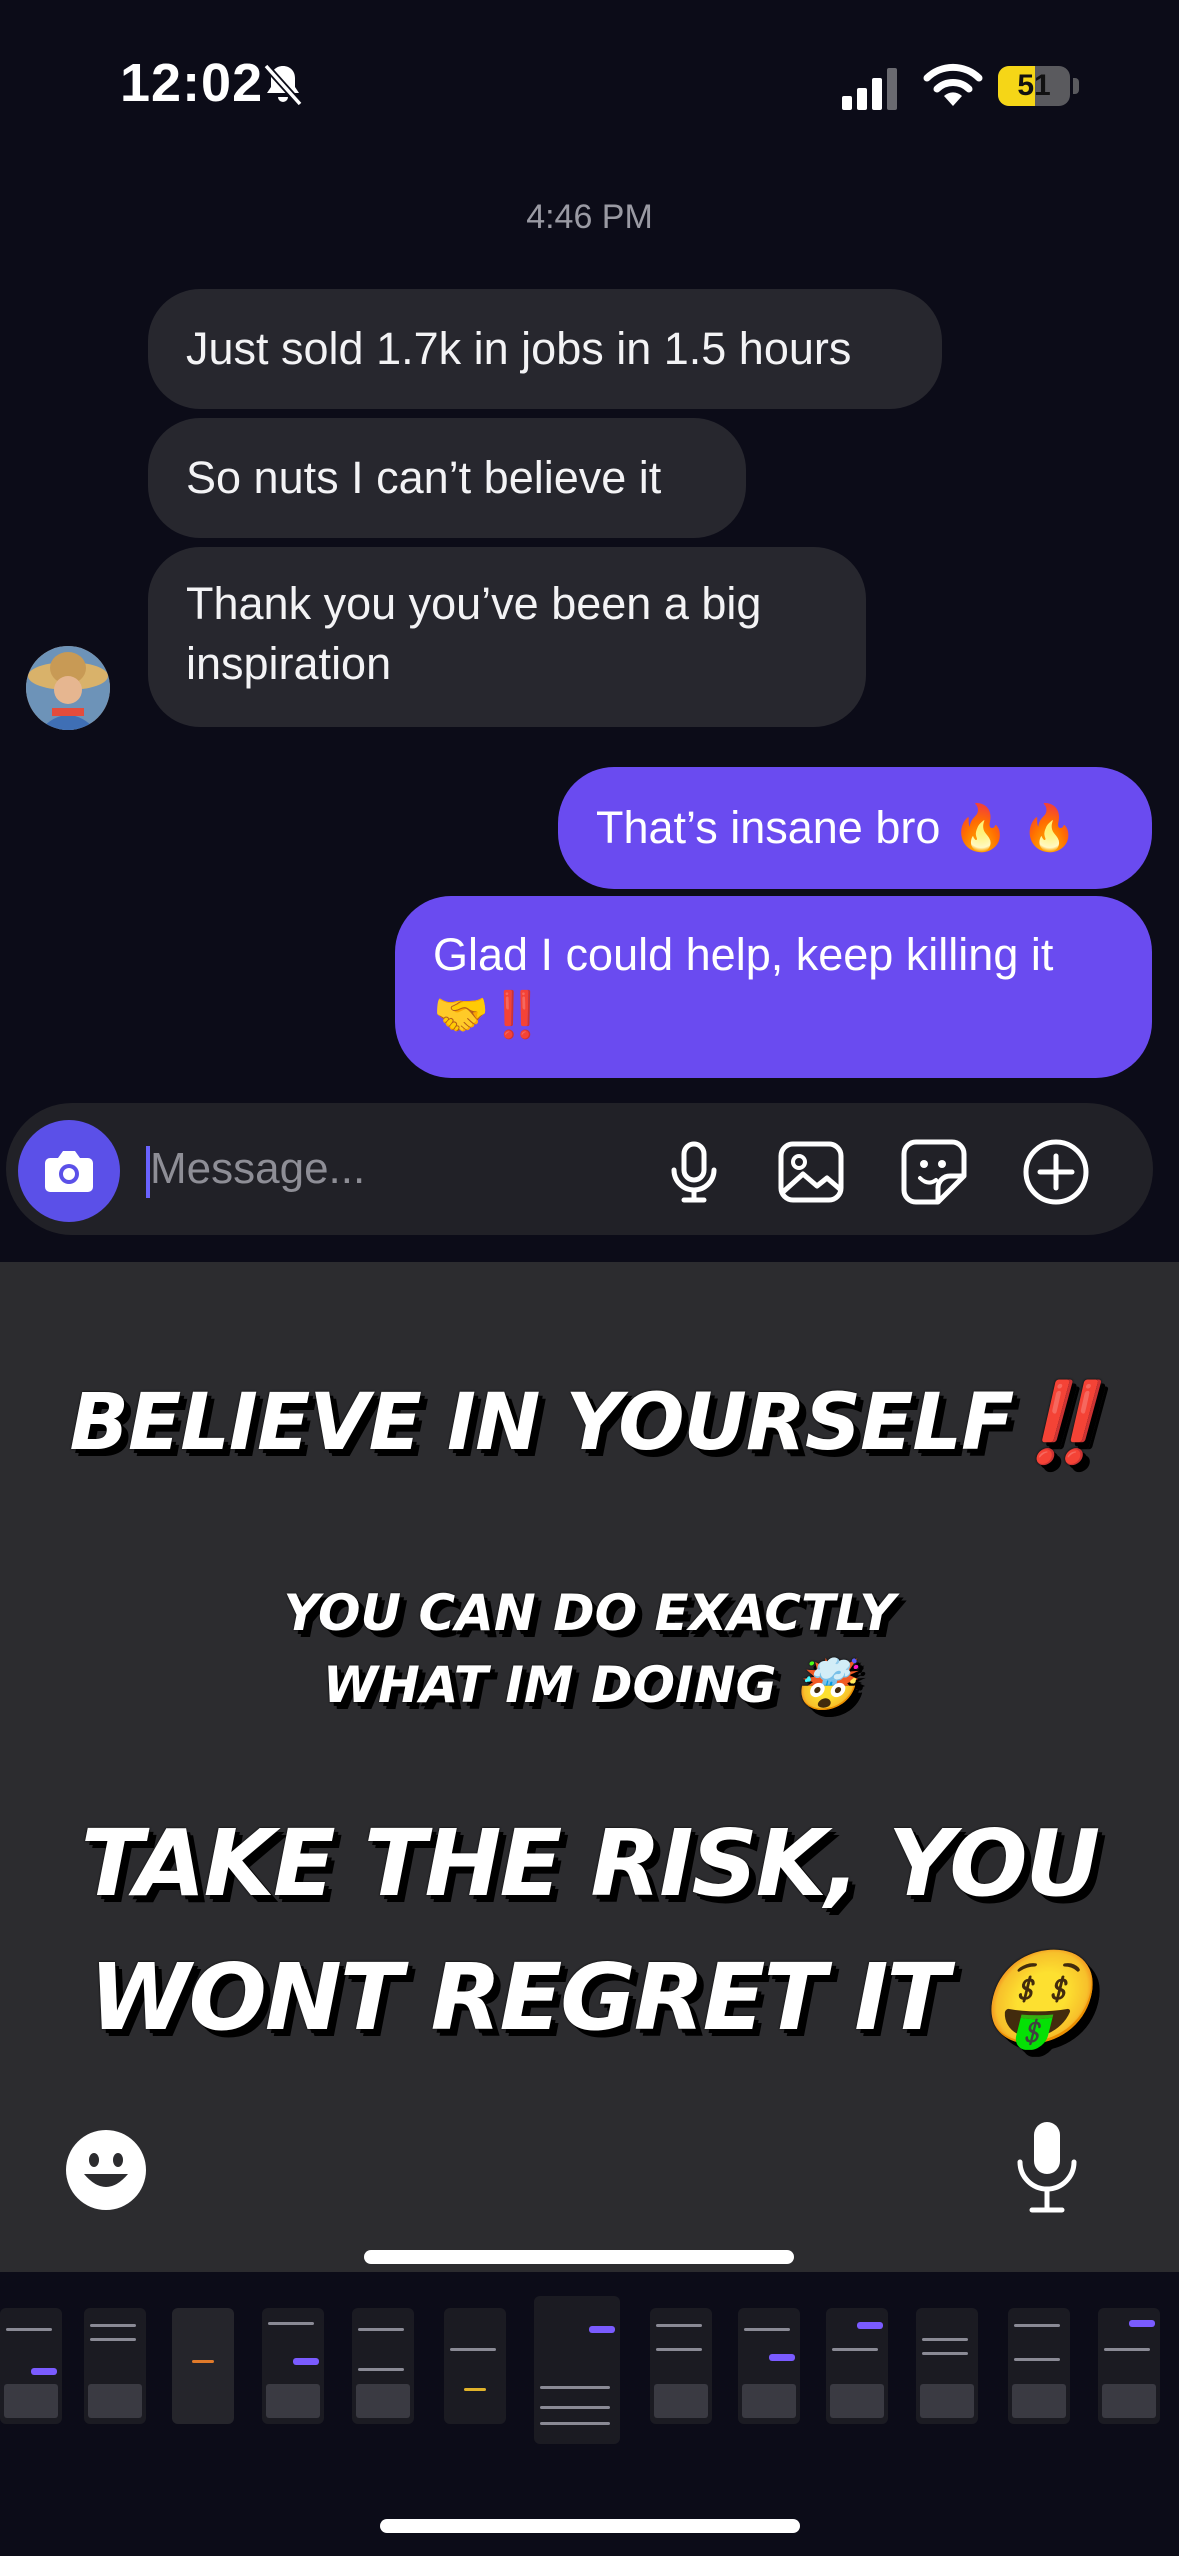  What do you see at coordinates (743, 954) in the screenshot?
I see `message-text: Glad I could help, keep killing it` at bounding box center [743, 954].